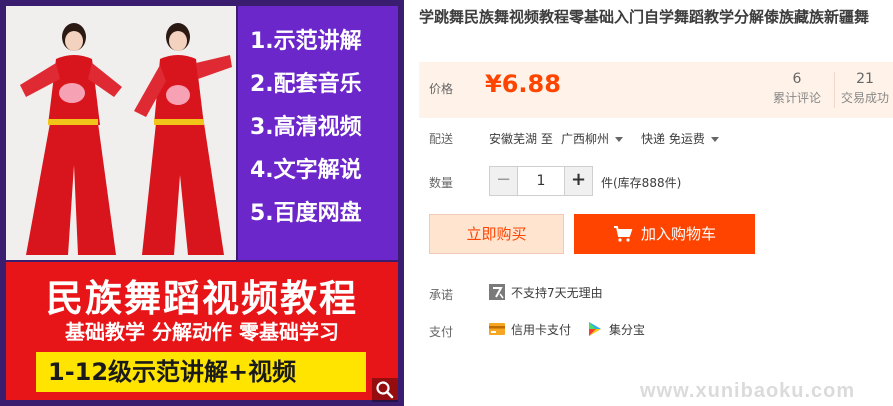 Image resolution: width=893 pixels, height=406 pixels. Describe the element at coordinates (523, 84) in the screenshot. I see `price-value: ¥6.88` at that location.